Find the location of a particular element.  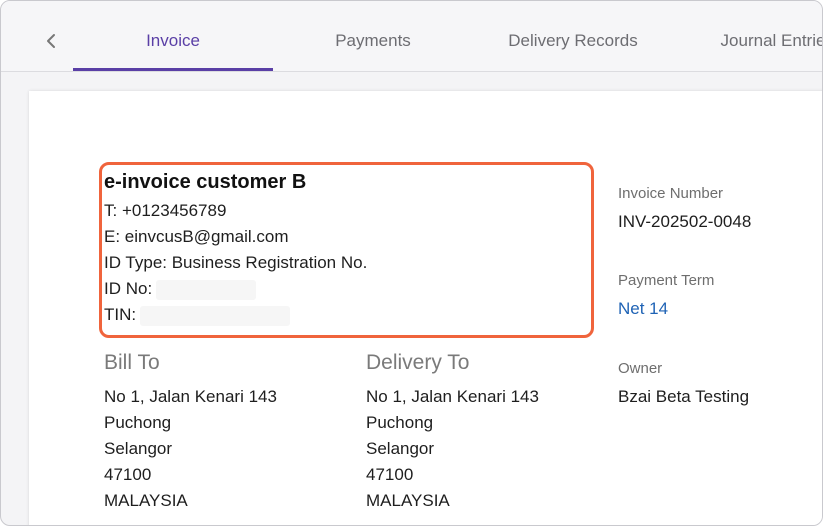

payment-term-link: Net 14 is located at coordinates (643, 309).